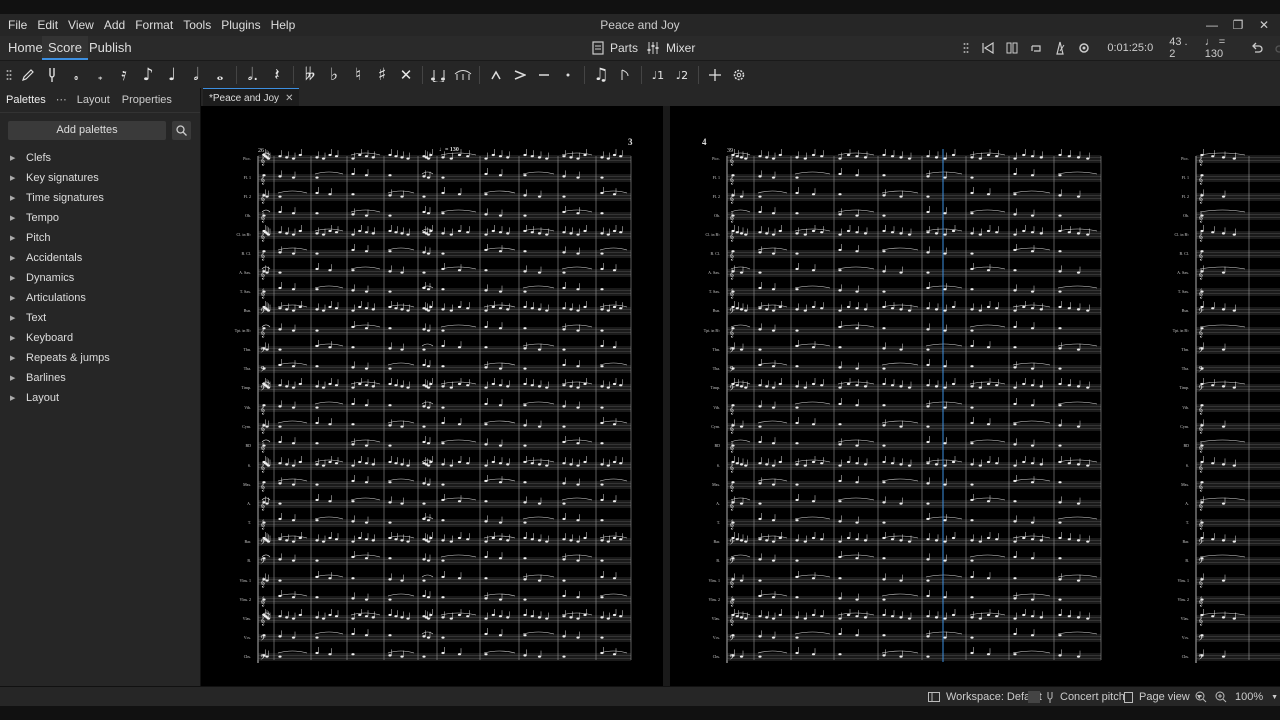  What do you see at coordinates (100, 278) in the screenshot?
I see `palette-dynamics: ▶ Dynamics` at bounding box center [100, 278].